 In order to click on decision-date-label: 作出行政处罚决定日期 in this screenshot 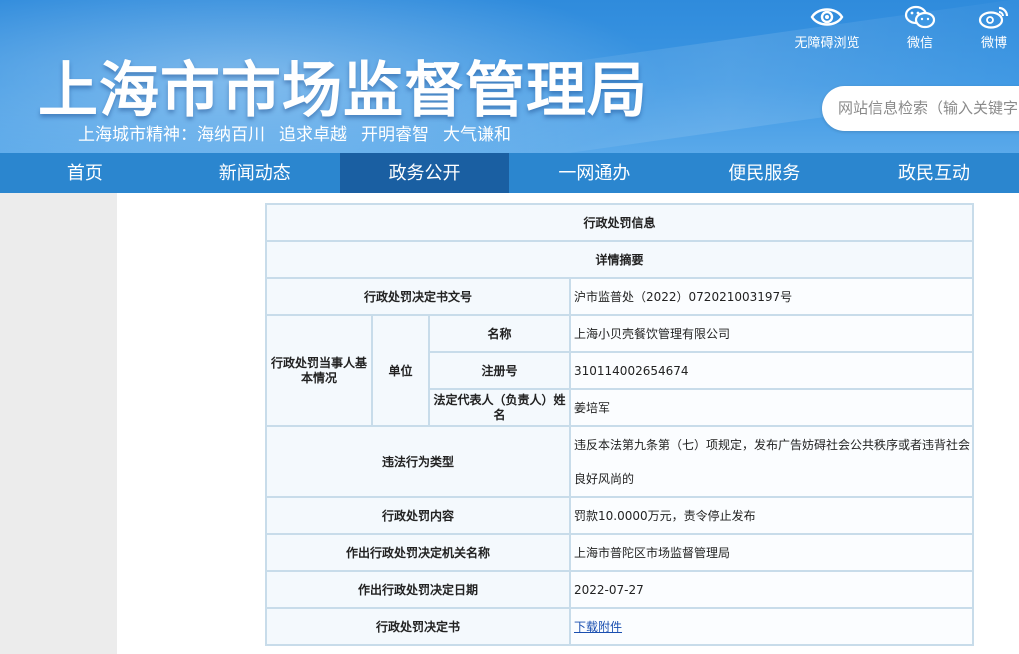, I will do `click(418, 589)`.